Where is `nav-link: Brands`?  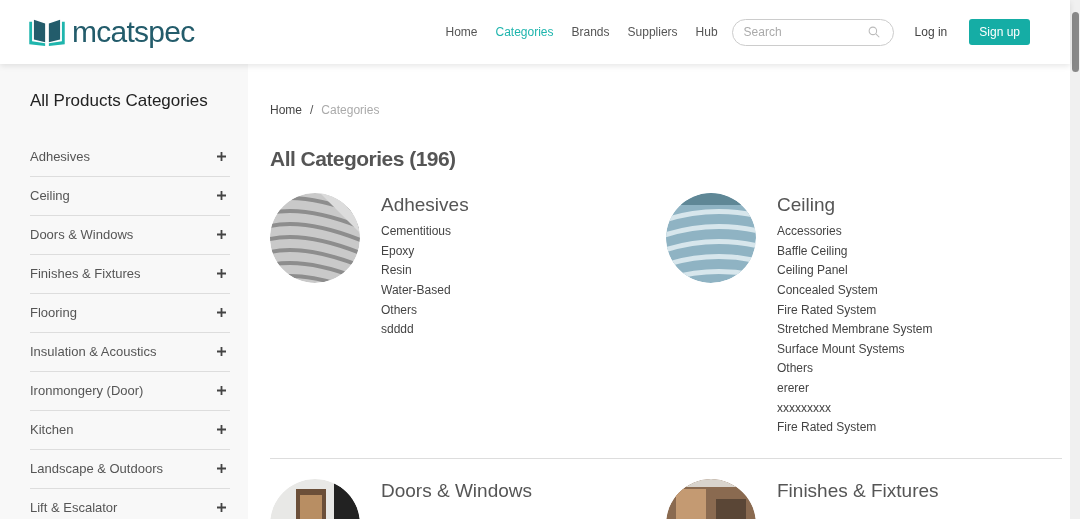 nav-link: Brands is located at coordinates (590, 32).